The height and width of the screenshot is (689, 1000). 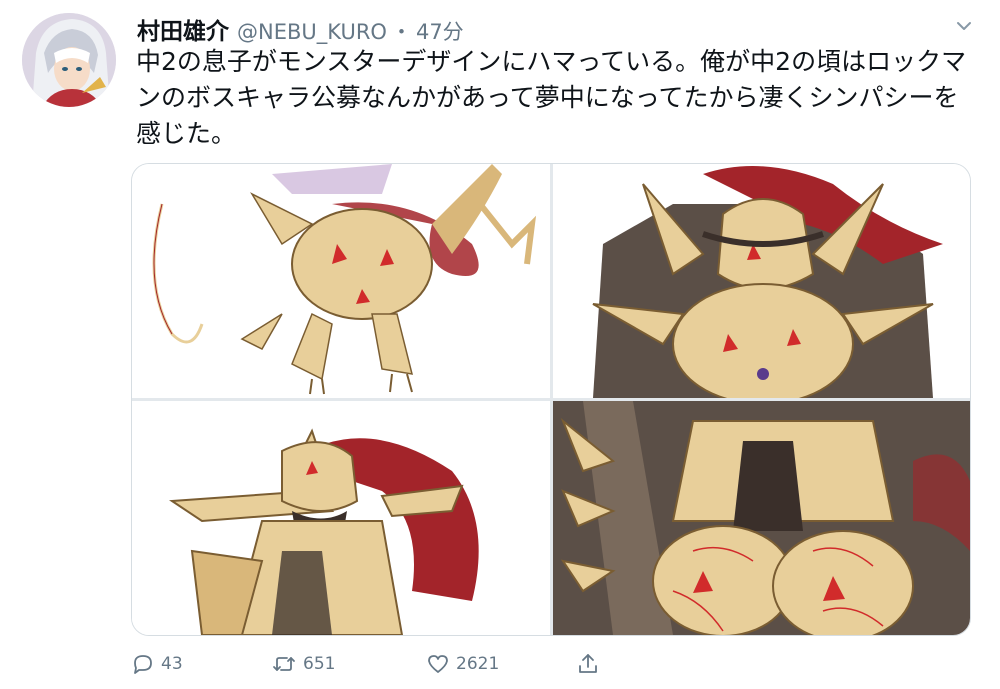 What do you see at coordinates (183, 29) in the screenshot?
I see `display-name: 村田雄介` at bounding box center [183, 29].